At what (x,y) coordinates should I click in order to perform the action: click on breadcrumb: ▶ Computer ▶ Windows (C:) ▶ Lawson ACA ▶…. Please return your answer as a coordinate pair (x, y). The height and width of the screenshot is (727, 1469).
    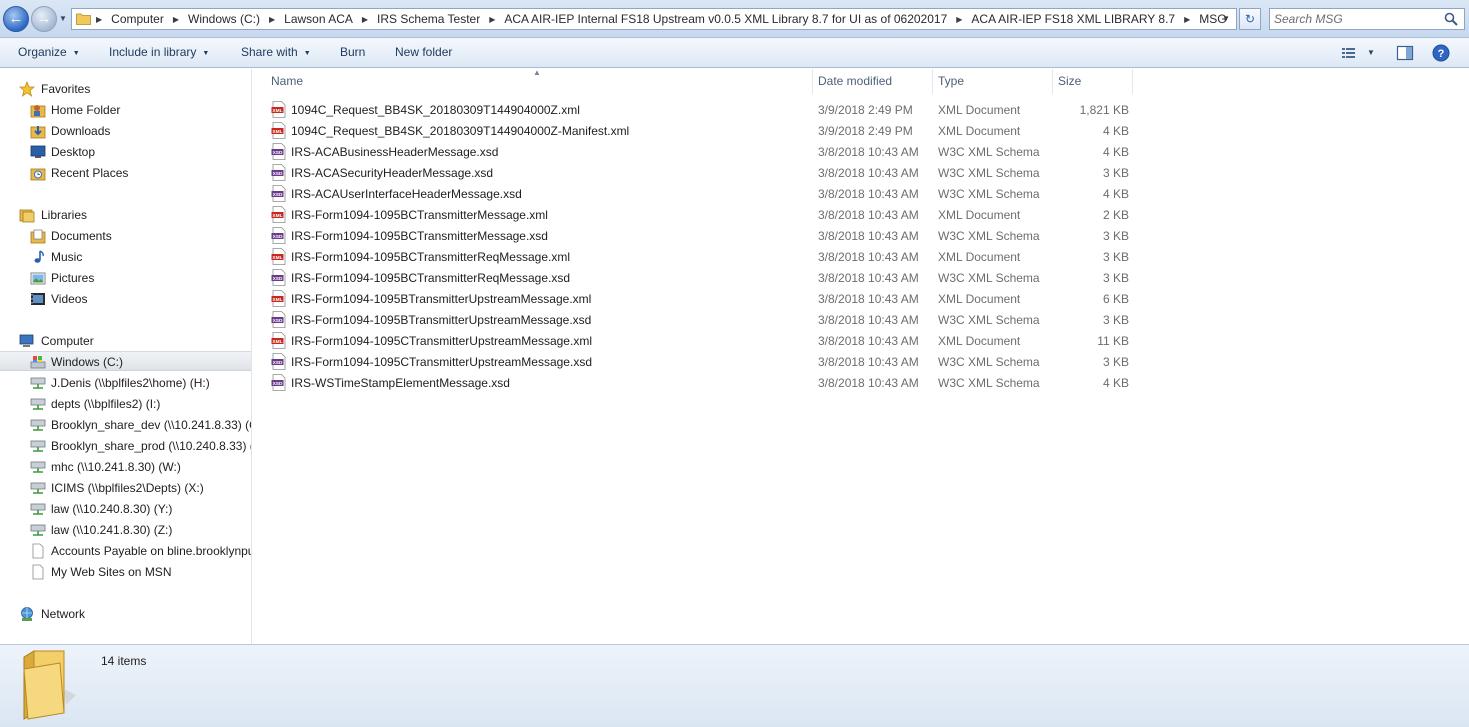
    Looking at the image, I should click on (661, 19).